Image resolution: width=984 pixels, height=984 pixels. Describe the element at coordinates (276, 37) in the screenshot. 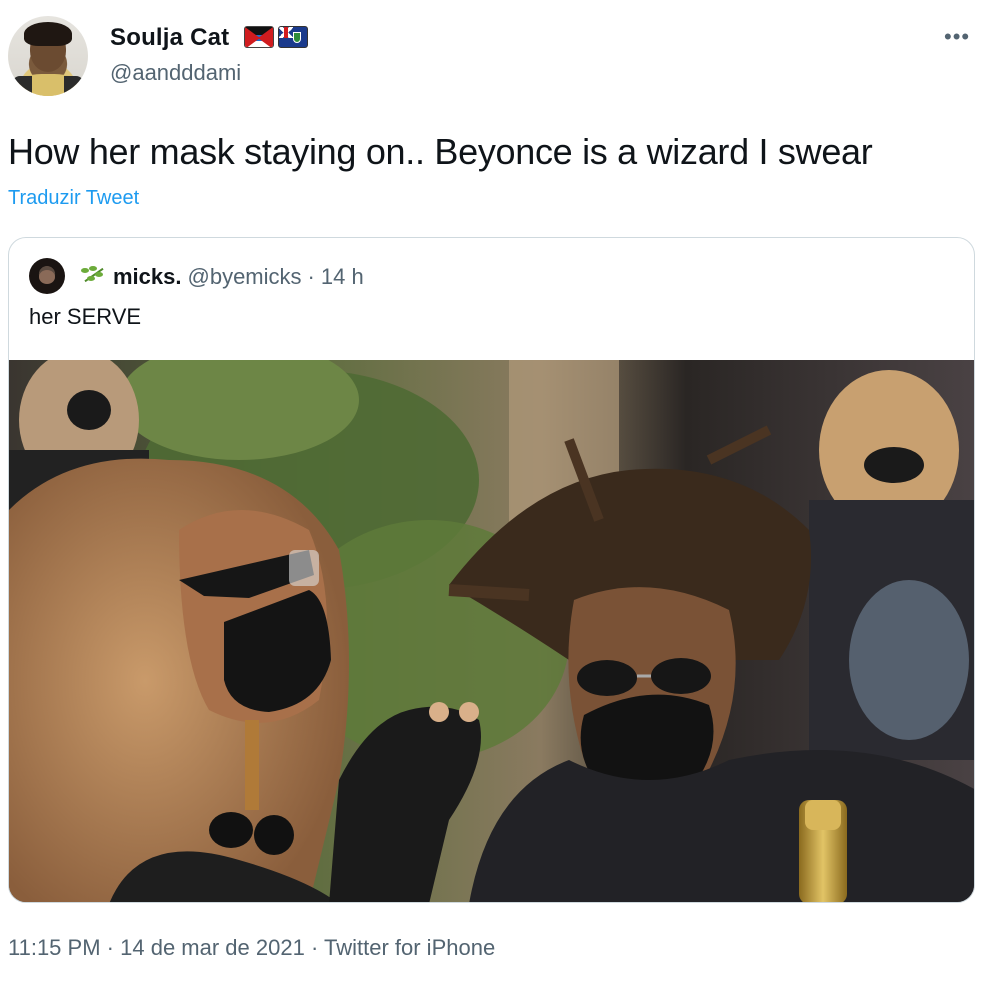

I see `flag-emojis` at that location.